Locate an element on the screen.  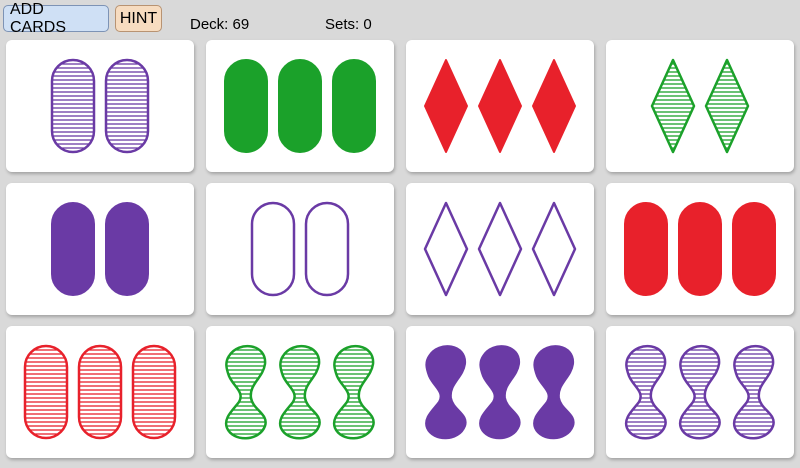
card-2-purple-striped-oval is located at coordinates (100, 106).